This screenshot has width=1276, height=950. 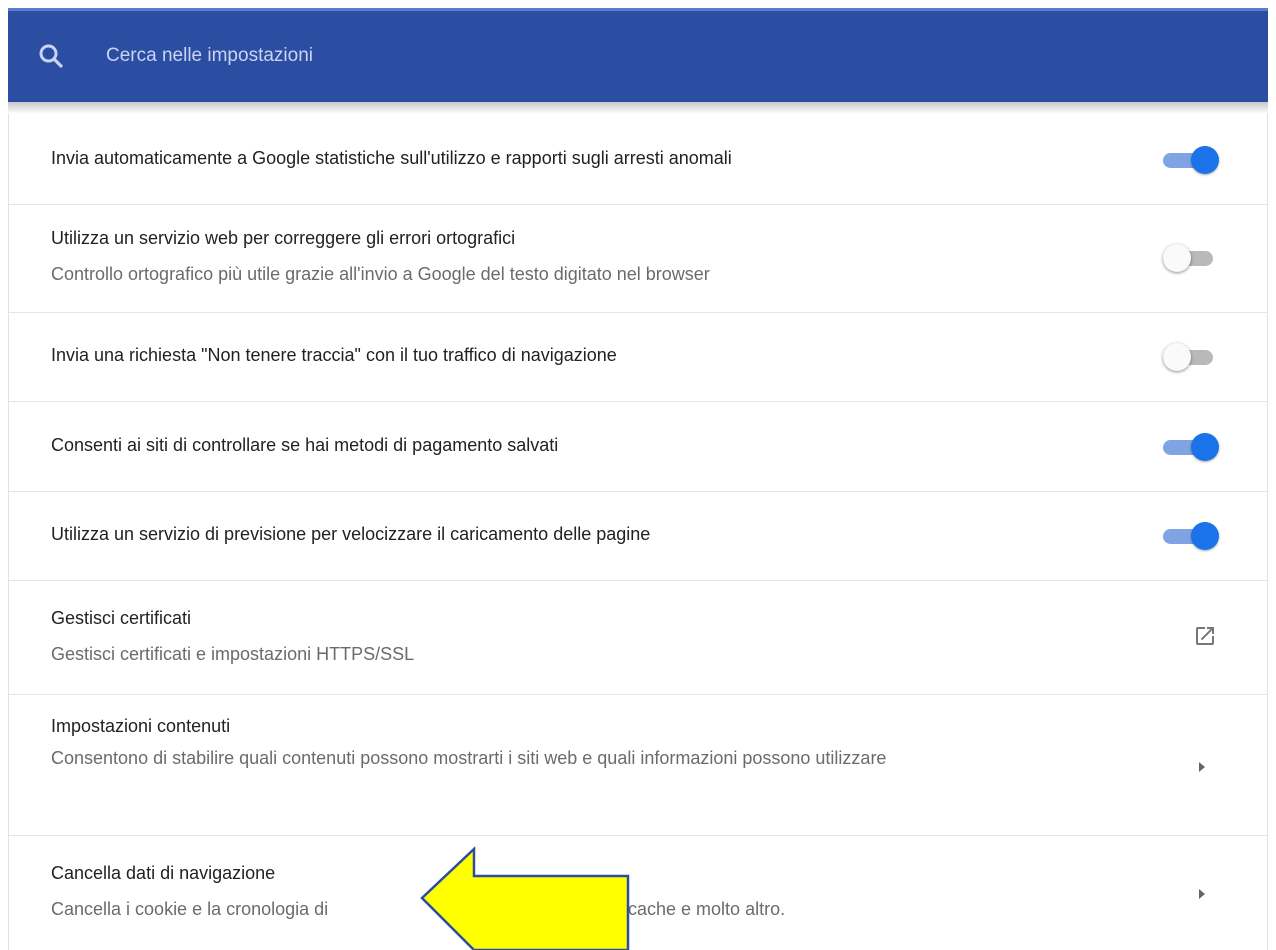 What do you see at coordinates (638, 108) in the screenshot?
I see `header-shadow` at bounding box center [638, 108].